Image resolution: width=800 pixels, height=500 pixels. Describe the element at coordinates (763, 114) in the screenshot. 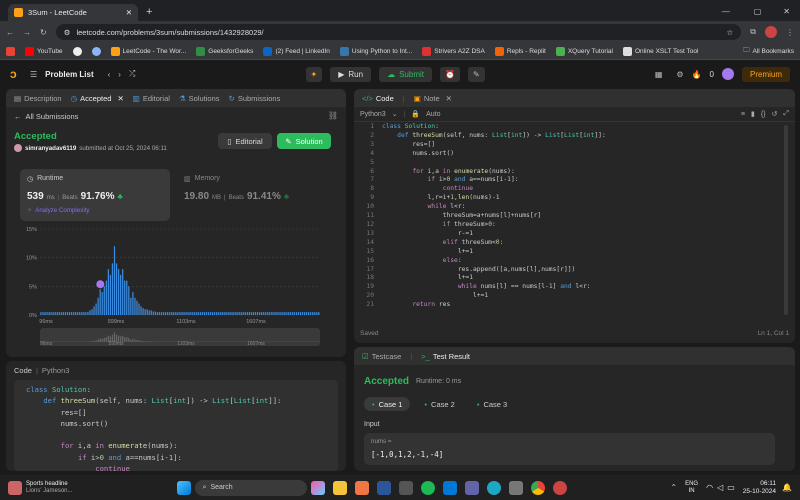

I see `braces-icon: {}` at that location.